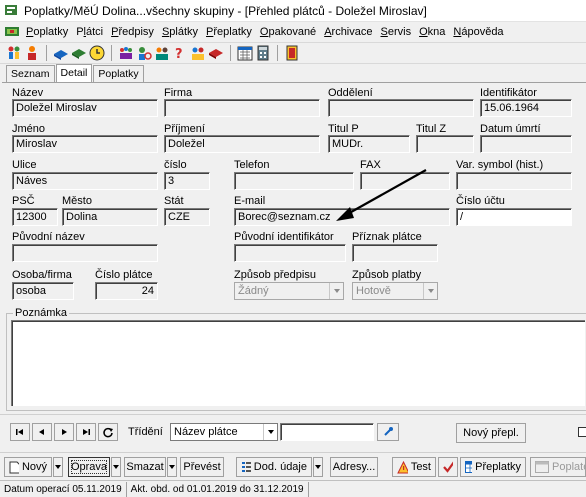 This screenshot has width=586, height=497. I want to click on clock-icon, so click(97, 53).